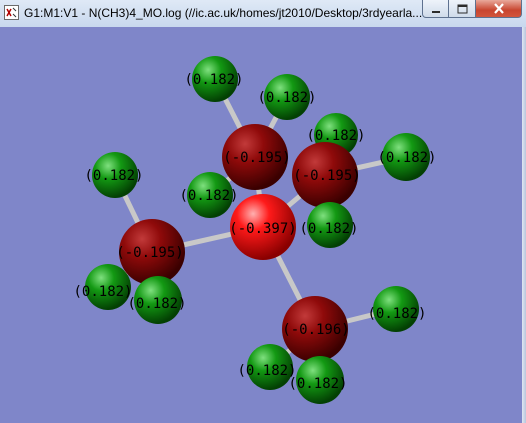 The image size is (526, 423). What do you see at coordinates (262, 229) in the screenshot?
I see `nitrogen-charge-label: (-0.397)` at bounding box center [262, 229].